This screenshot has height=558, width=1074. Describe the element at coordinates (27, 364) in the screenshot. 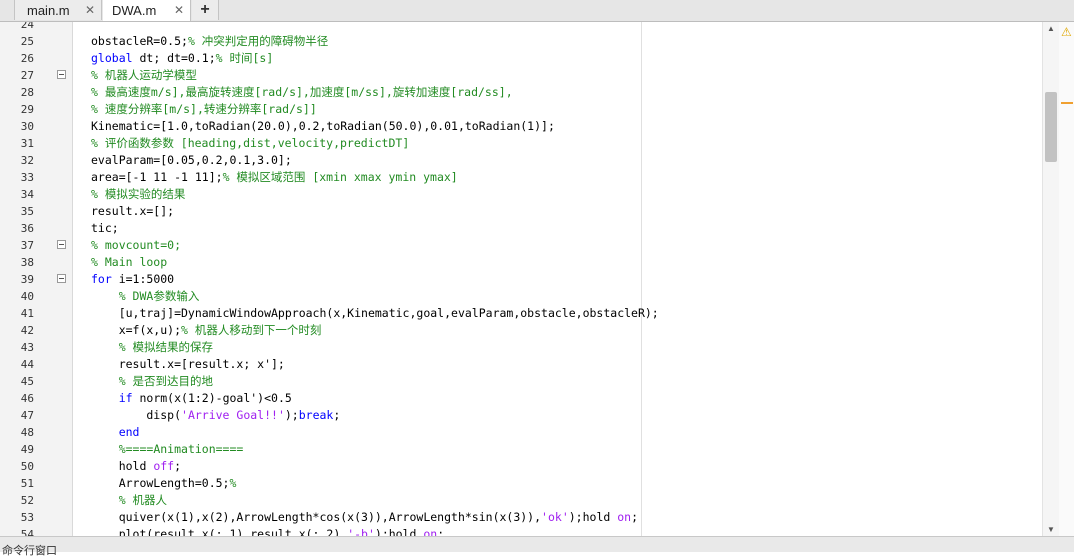

I see `line-number: 44` at that location.